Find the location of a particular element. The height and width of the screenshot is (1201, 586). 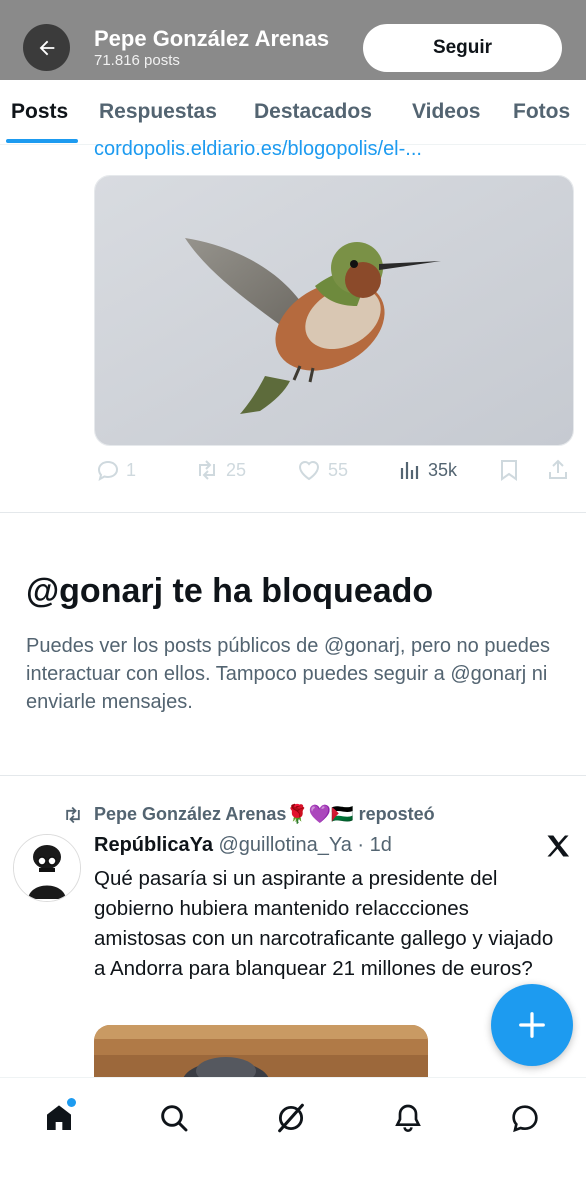

avatar-image is located at coordinates (47, 868).